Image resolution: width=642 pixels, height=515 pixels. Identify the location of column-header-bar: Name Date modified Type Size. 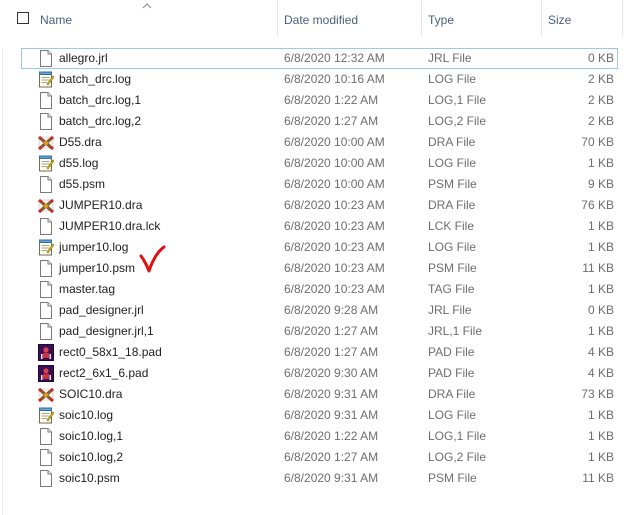
(321, 19).